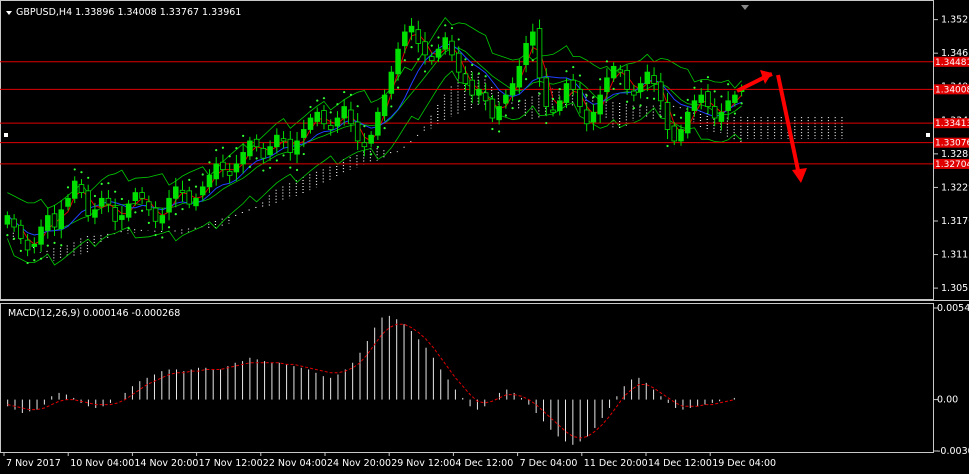 This screenshot has width=969, height=474. I want to click on level-tag-label: 1.34008, so click(952, 90).